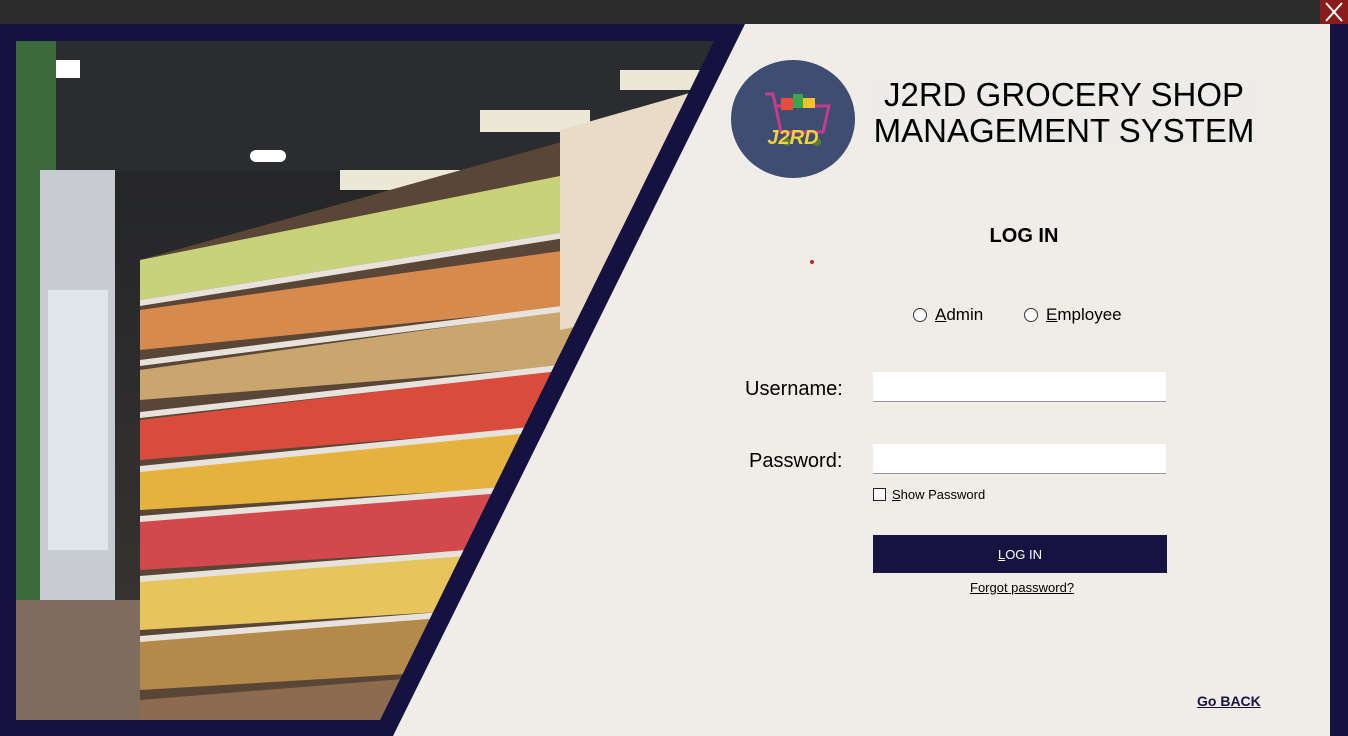  Describe the element at coordinates (674, 12) in the screenshot. I see `title-bar` at that location.